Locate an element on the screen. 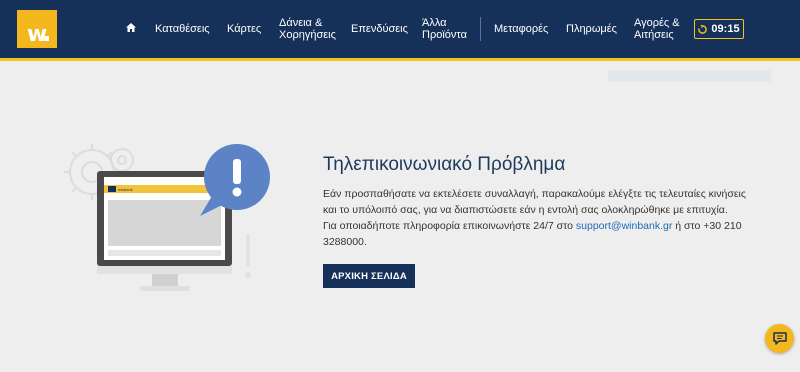 This screenshot has width=800, height=372. nav-item-loans: Δάνεια & Χορηγήσεις is located at coordinates (307, 29).